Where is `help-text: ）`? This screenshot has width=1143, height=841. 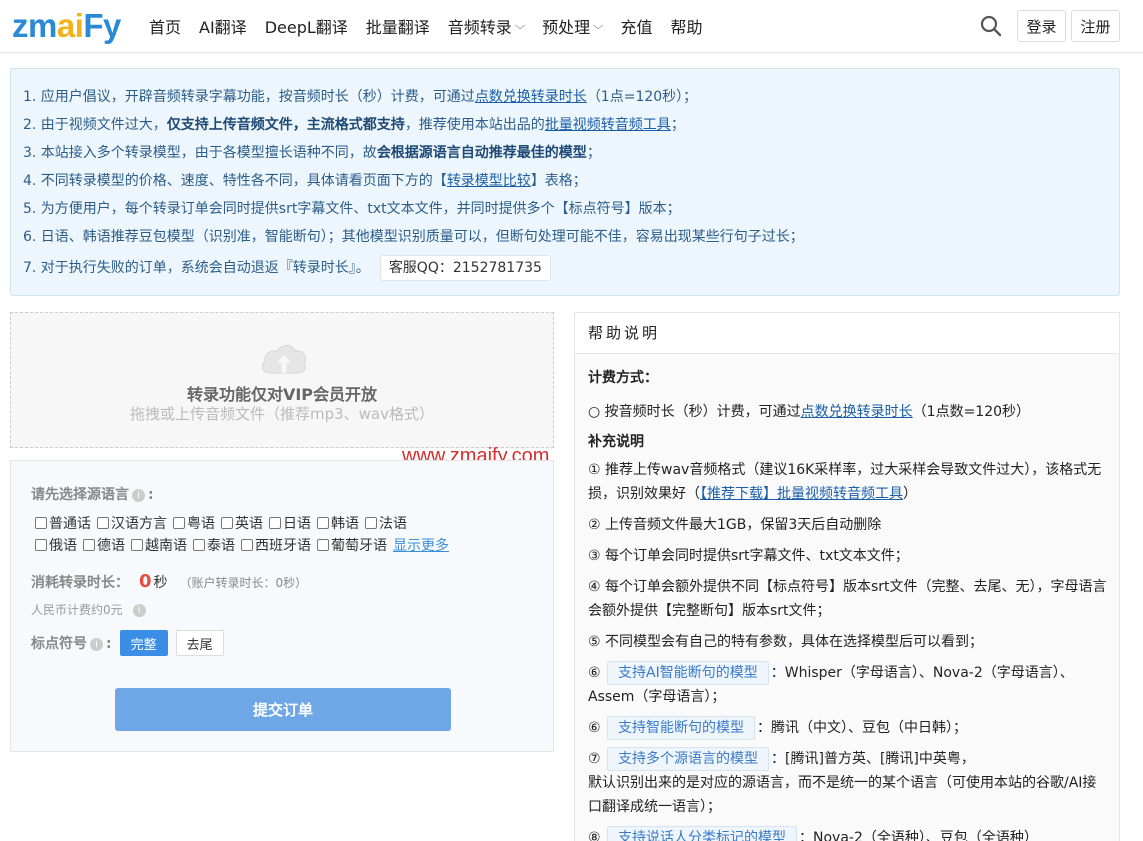 help-text: ） is located at coordinates (910, 494).